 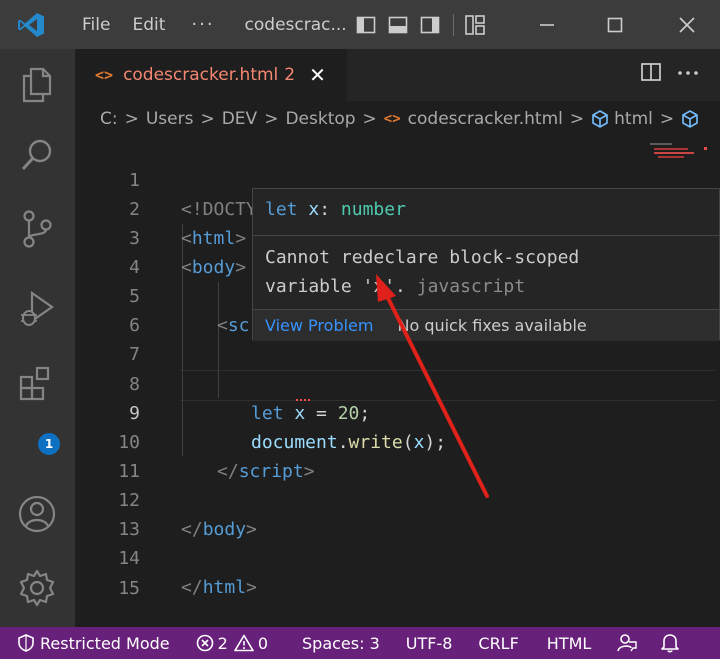 I want to click on restricted-mode-item: Restricted Mode, so click(x=94, y=643).